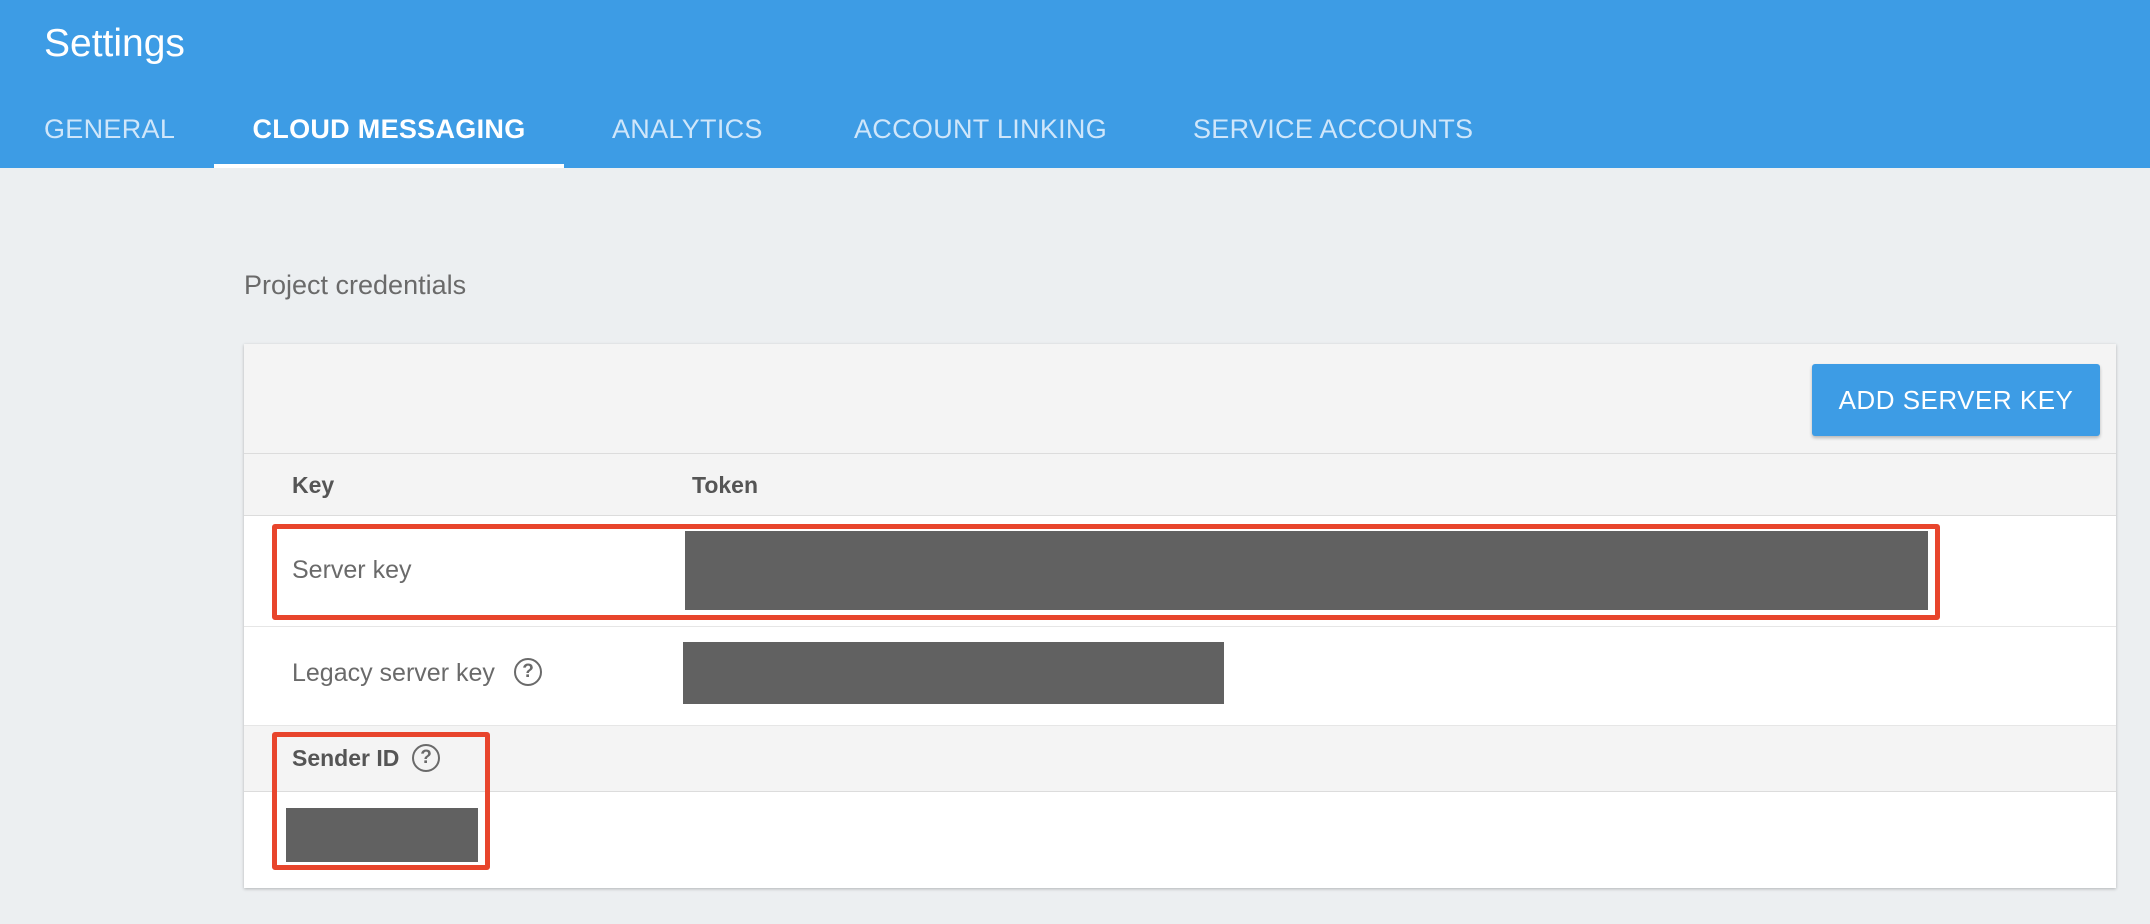 The width and height of the screenshot is (2150, 924). Describe the element at coordinates (382, 835) in the screenshot. I see `sender-id-value-redacted` at that location.